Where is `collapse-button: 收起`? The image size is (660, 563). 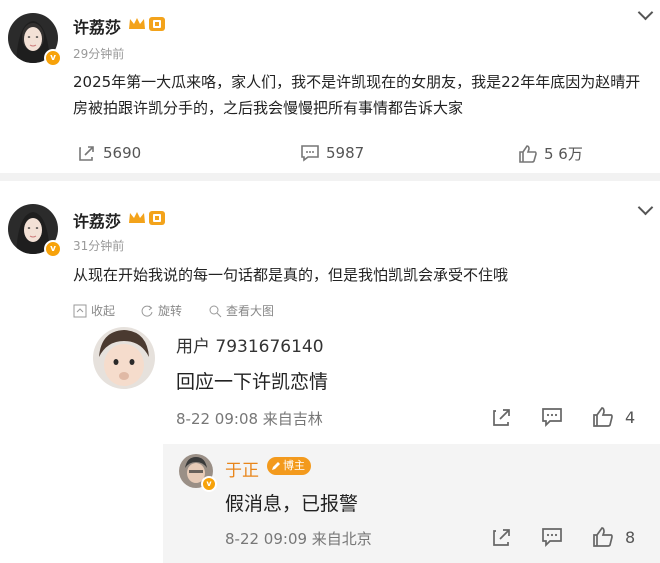
collapse-button: 收起 is located at coordinates (94, 310).